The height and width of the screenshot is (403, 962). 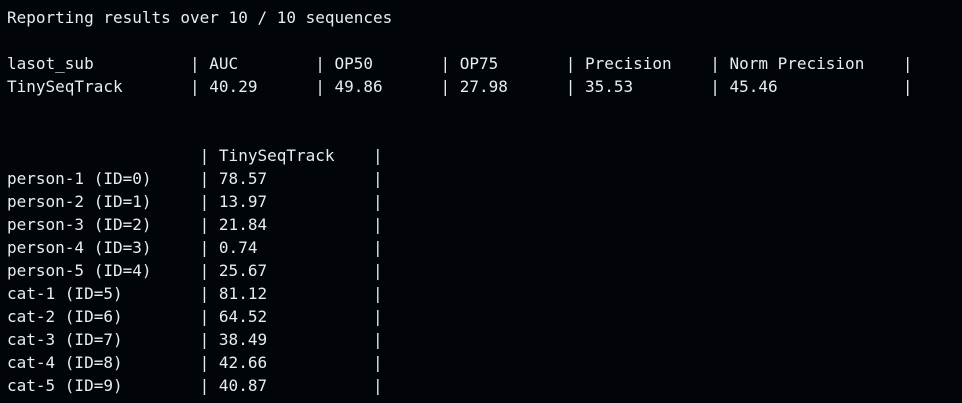 I want to click on sequence-table-row: cat-1 (ID=5) | 81.12 |, so click(x=195, y=293).